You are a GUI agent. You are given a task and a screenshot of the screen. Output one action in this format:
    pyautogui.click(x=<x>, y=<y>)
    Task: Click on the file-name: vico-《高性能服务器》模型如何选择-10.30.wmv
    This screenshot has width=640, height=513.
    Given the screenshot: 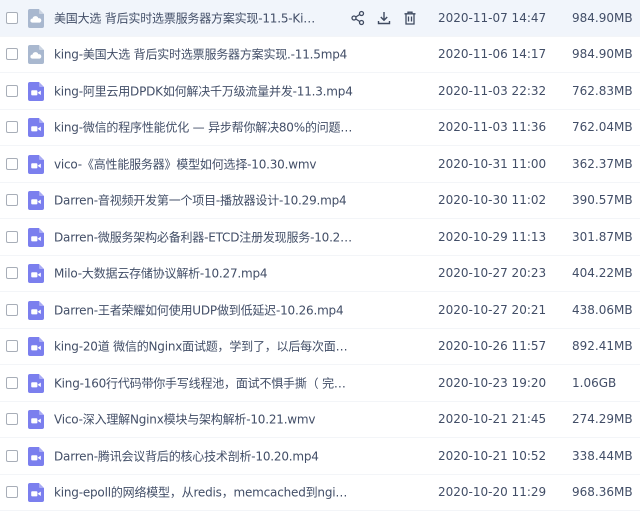 What is the action you would take?
    pyautogui.click(x=204, y=163)
    